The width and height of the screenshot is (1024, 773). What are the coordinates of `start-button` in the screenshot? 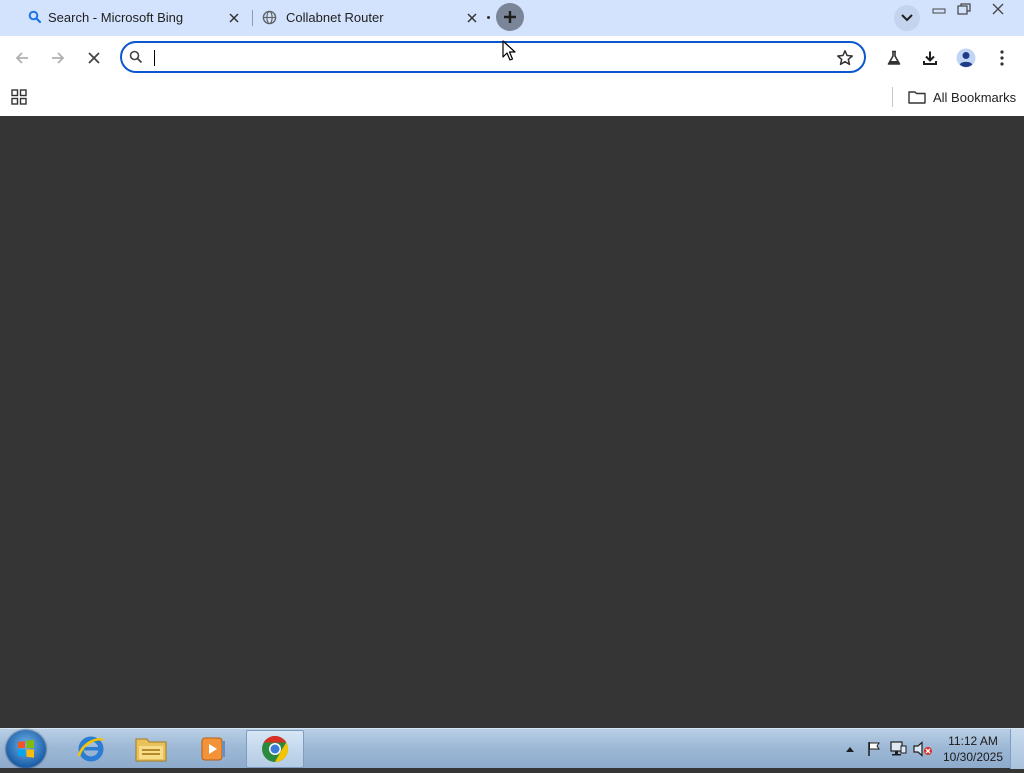 It's located at (26, 749).